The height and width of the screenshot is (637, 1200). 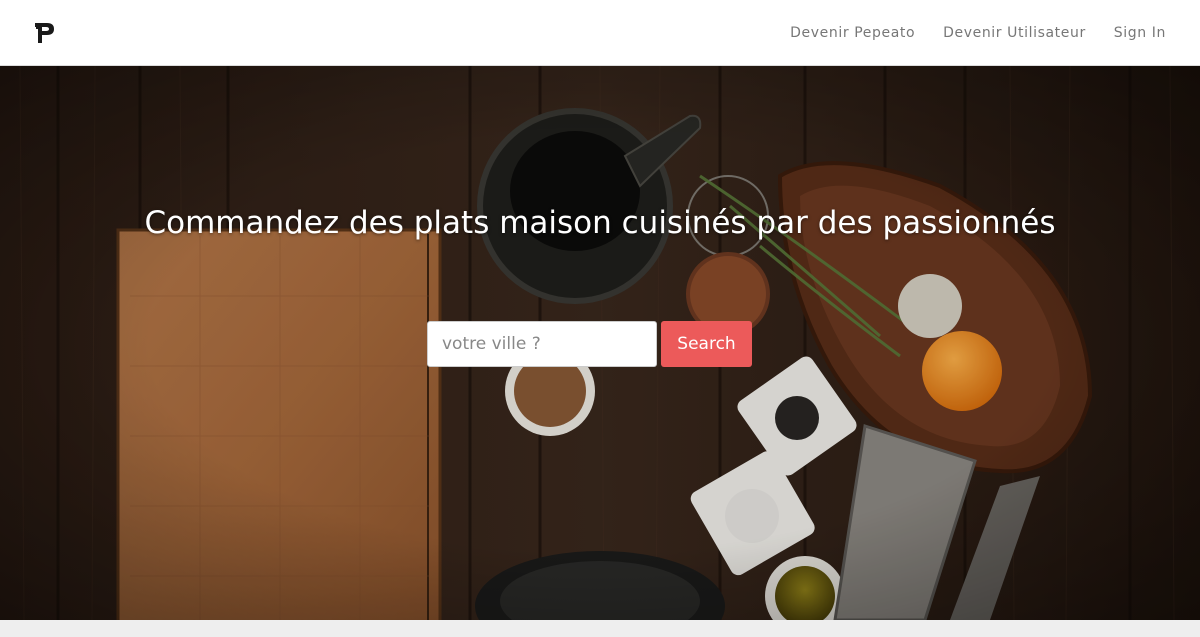 I want to click on page-bottom-strip, so click(x=600, y=628).